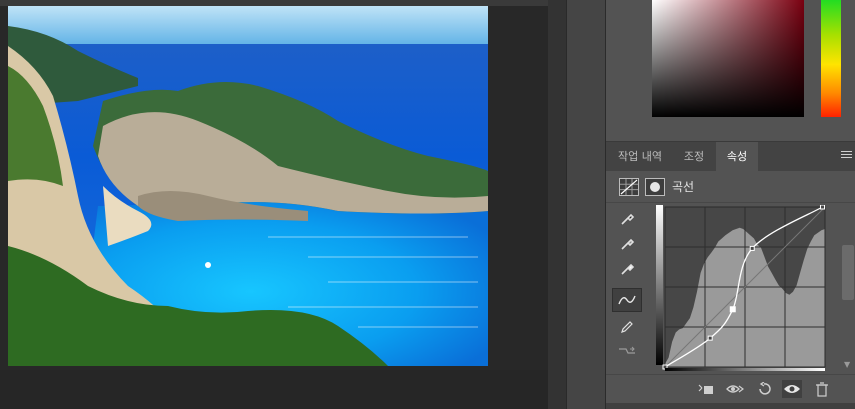 Image resolution: width=855 pixels, height=409 pixels. Describe the element at coordinates (274, 389) in the screenshot. I see `canvas-bottom-area` at that location.